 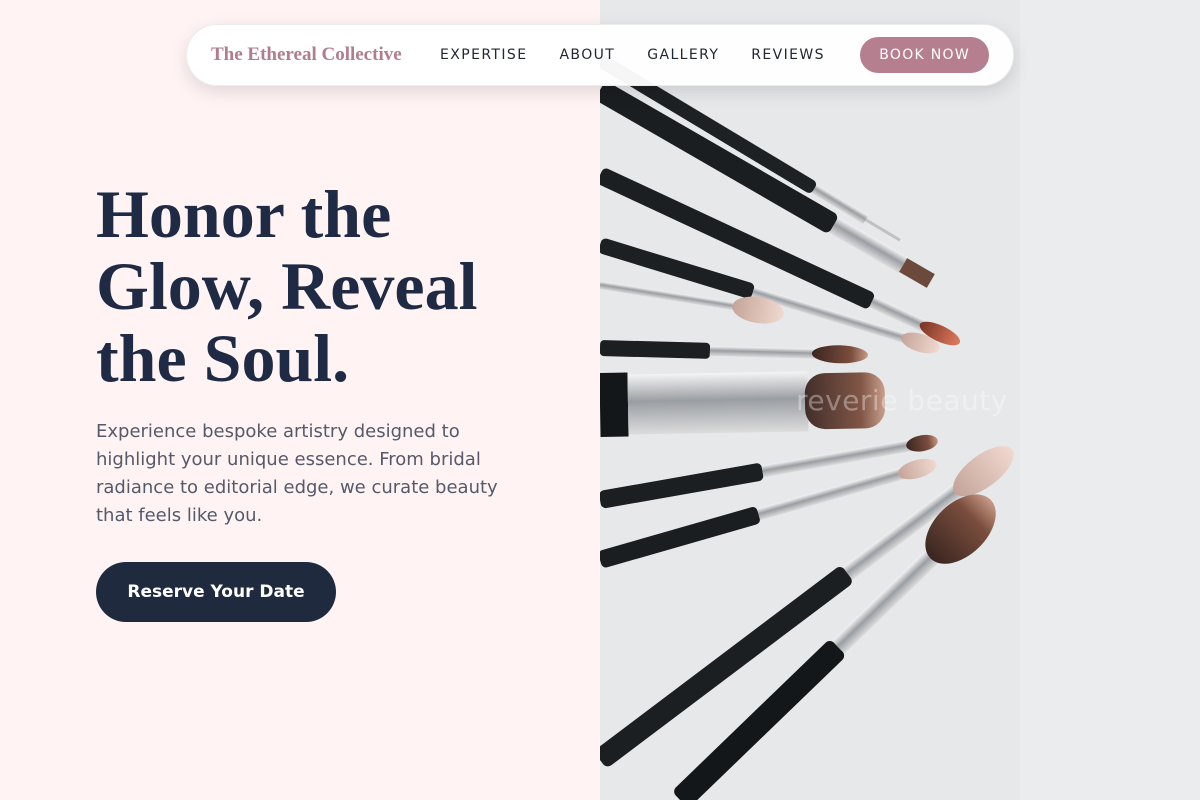 What do you see at coordinates (483, 55) in the screenshot?
I see `nav-link-expertise: EXPERTISE` at bounding box center [483, 55].